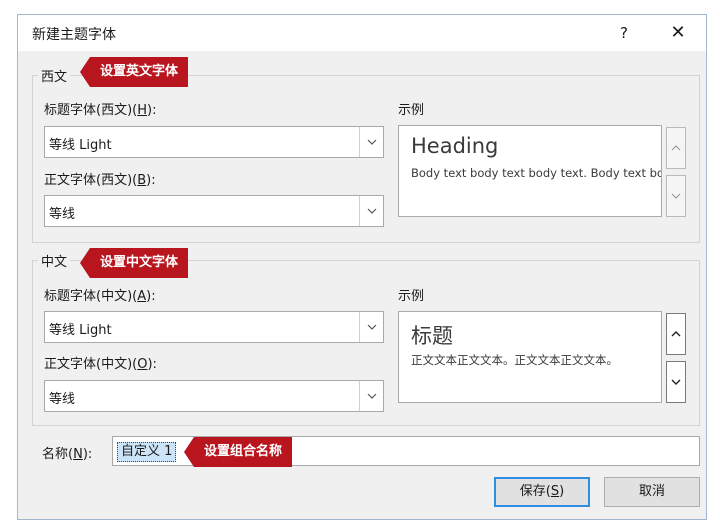 This screenshot has height=532, width=720. Describe the element at coordinates (362, 33) in the screenshot. I see `title-bar: 新建主题字体 ? ✕` at that location.